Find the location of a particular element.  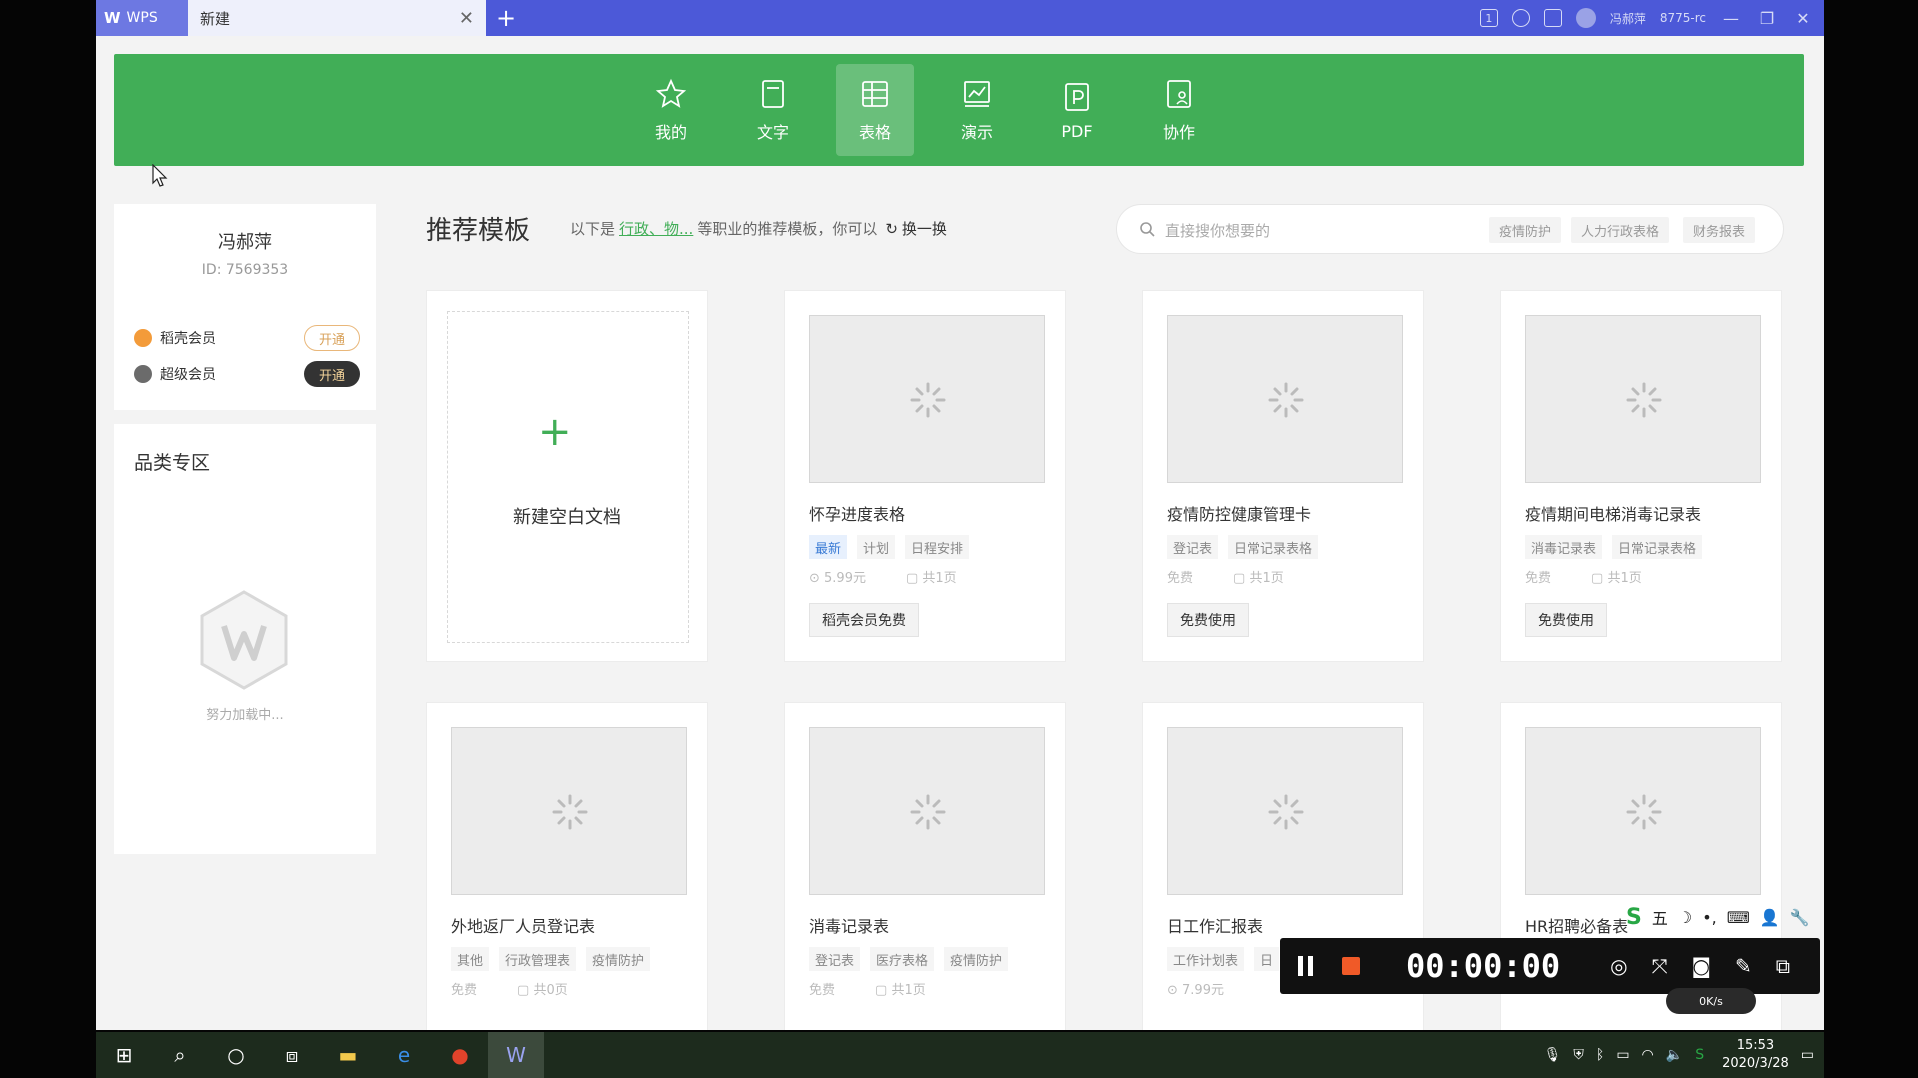

avatar is located at coordinates (1585, 18).